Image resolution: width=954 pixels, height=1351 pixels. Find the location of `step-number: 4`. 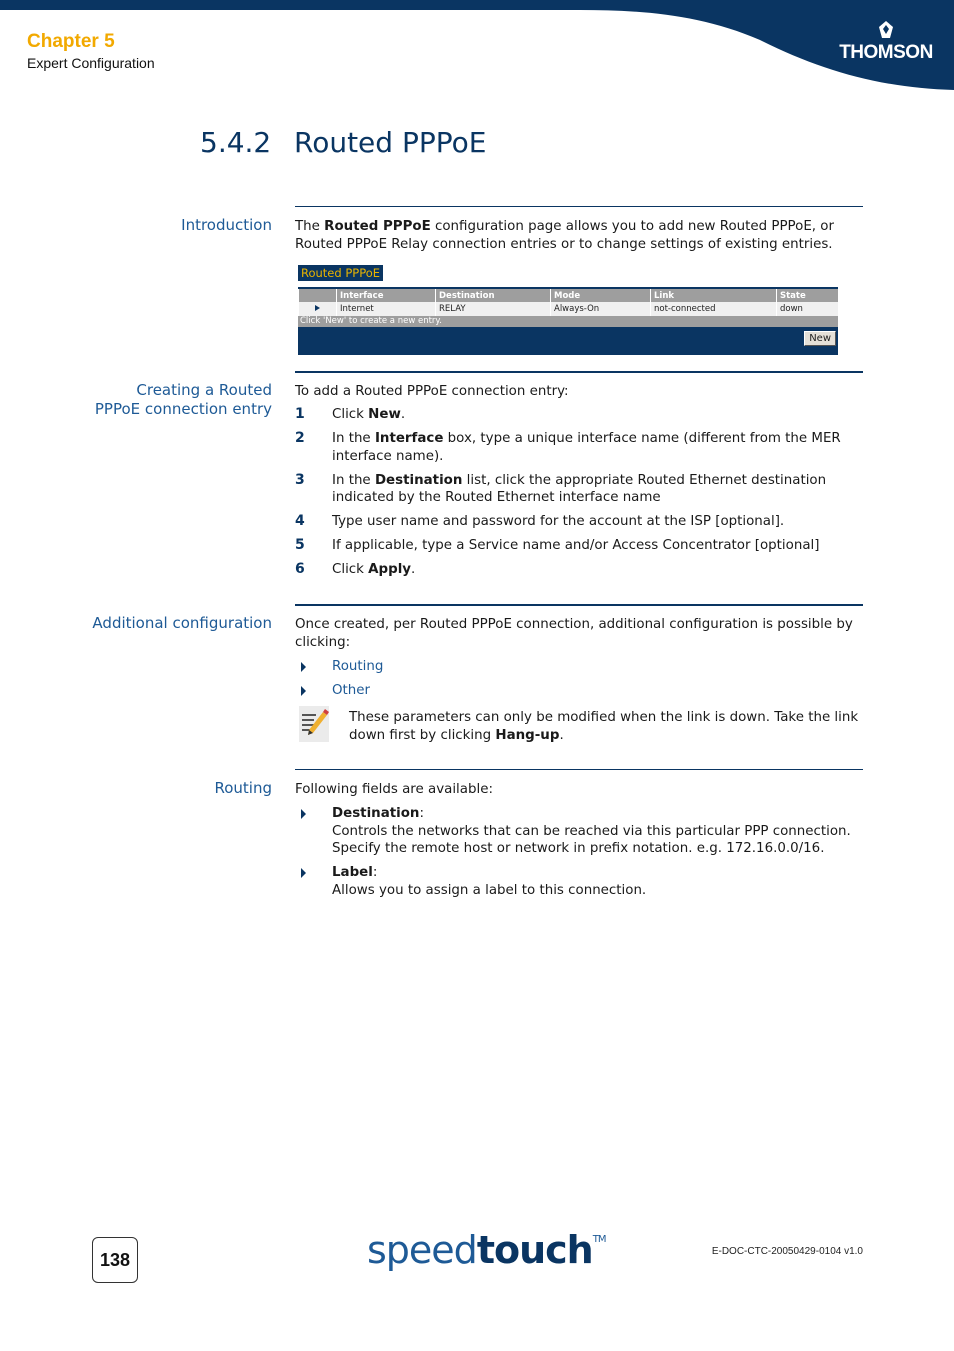

step-number: 4 is located at coordinates (300, 521).